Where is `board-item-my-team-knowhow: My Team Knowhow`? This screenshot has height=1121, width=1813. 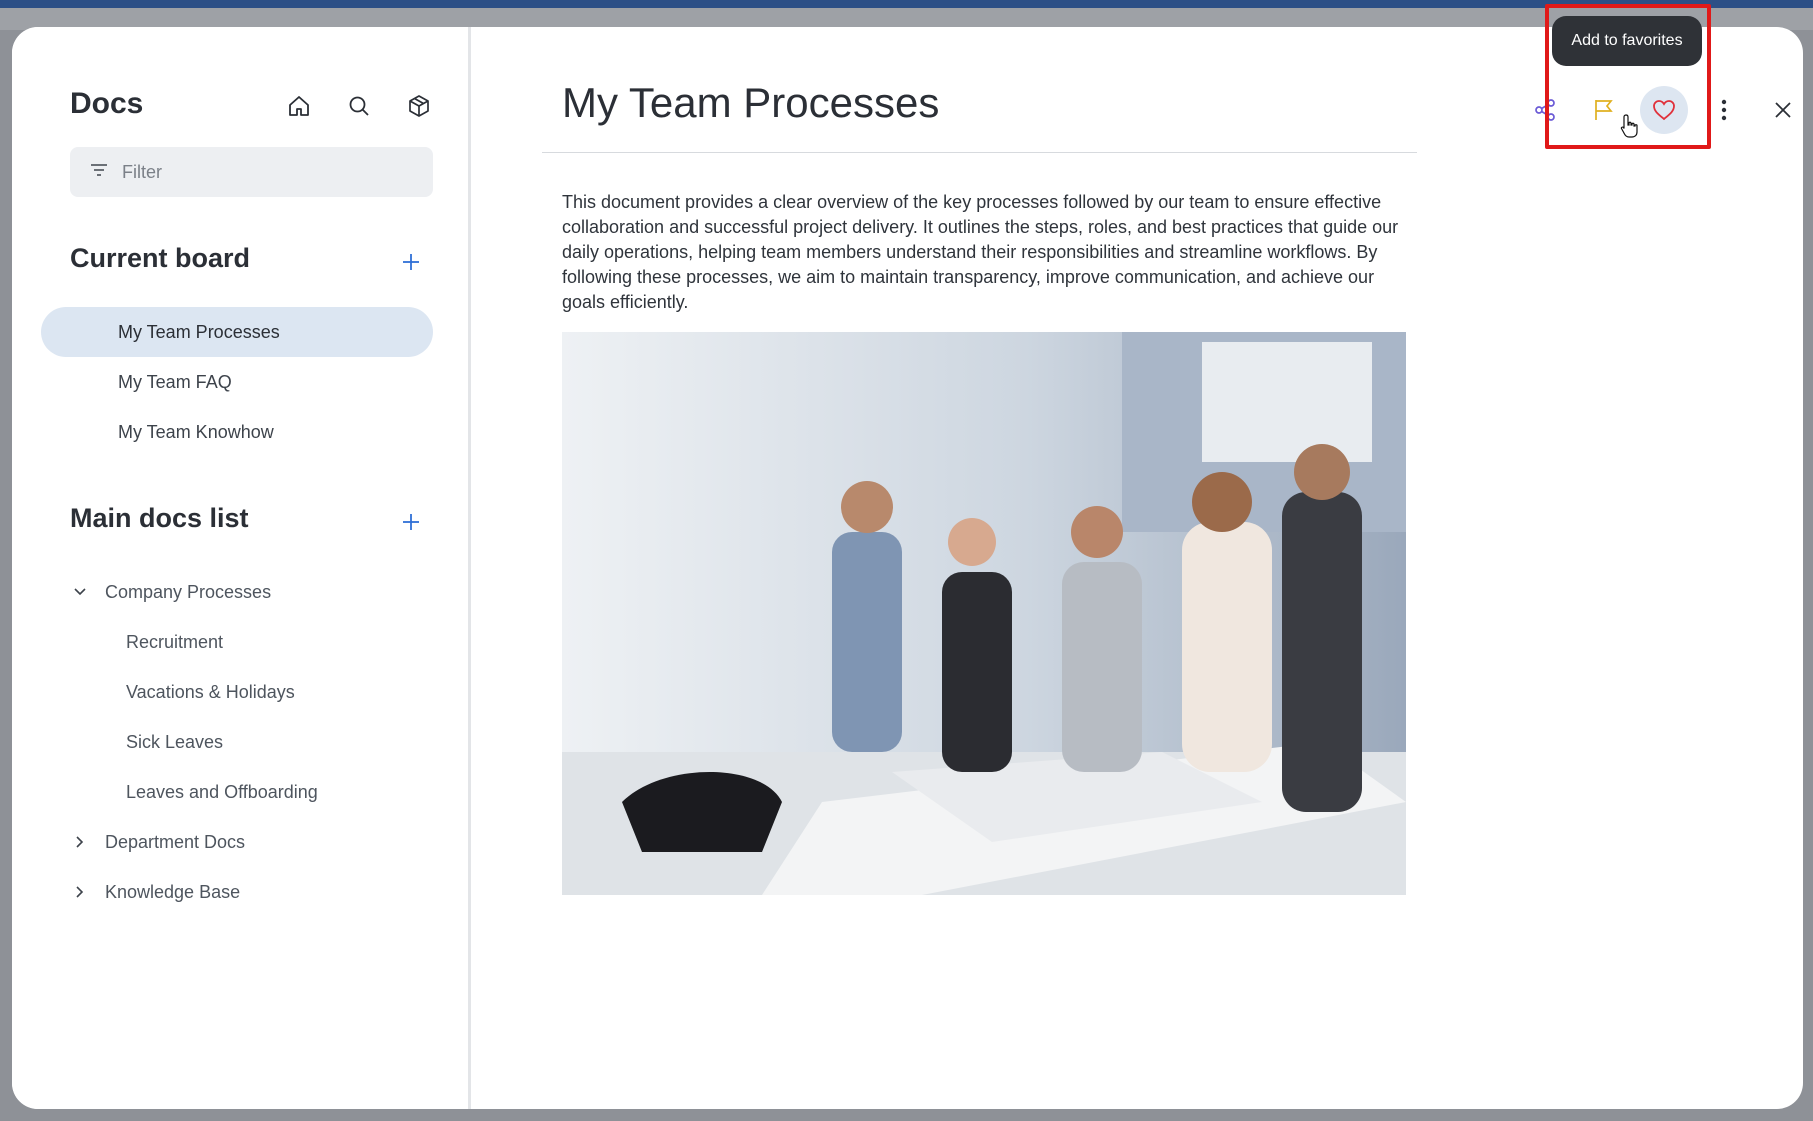
board-item-my-team-knowhow: My Team Knowhow is located at coordinates (237, 432).